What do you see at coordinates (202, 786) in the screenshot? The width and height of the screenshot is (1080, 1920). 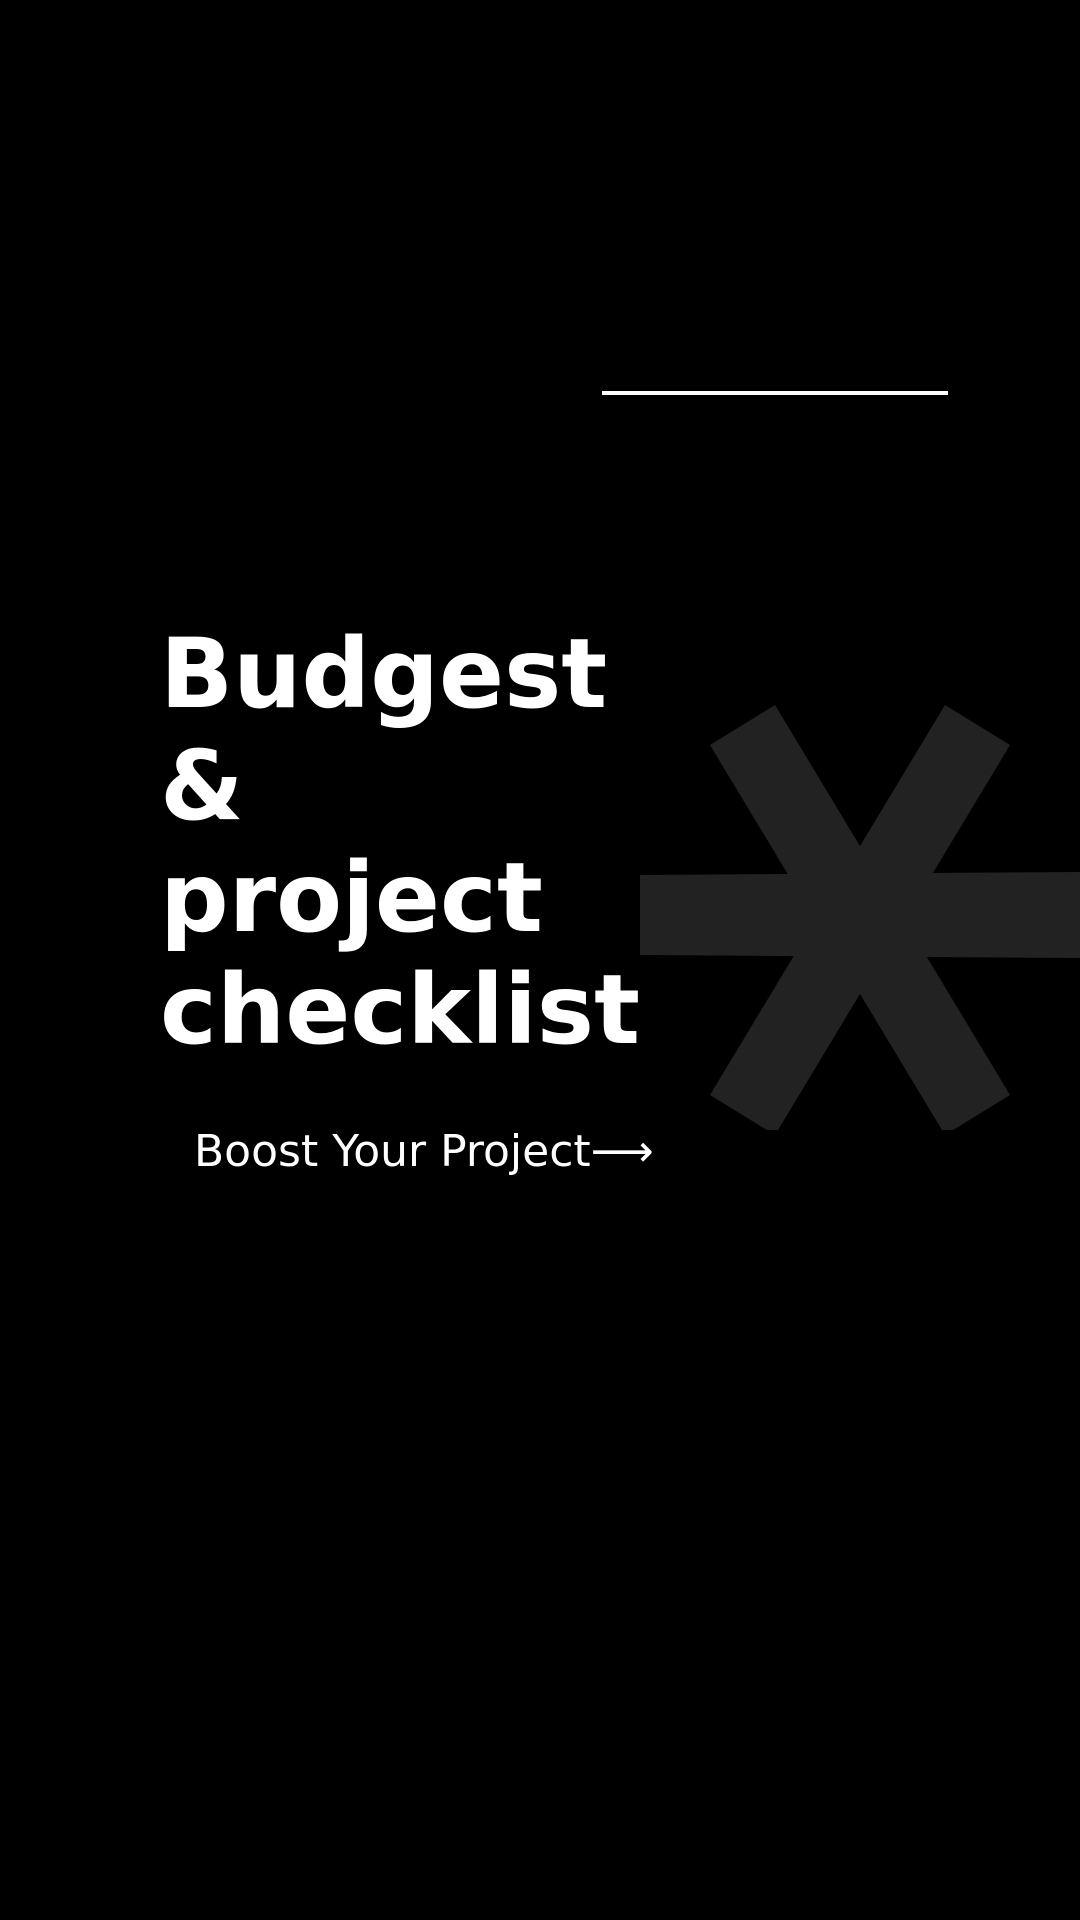 I see `title-line: &` at bounding box center [202, 786].